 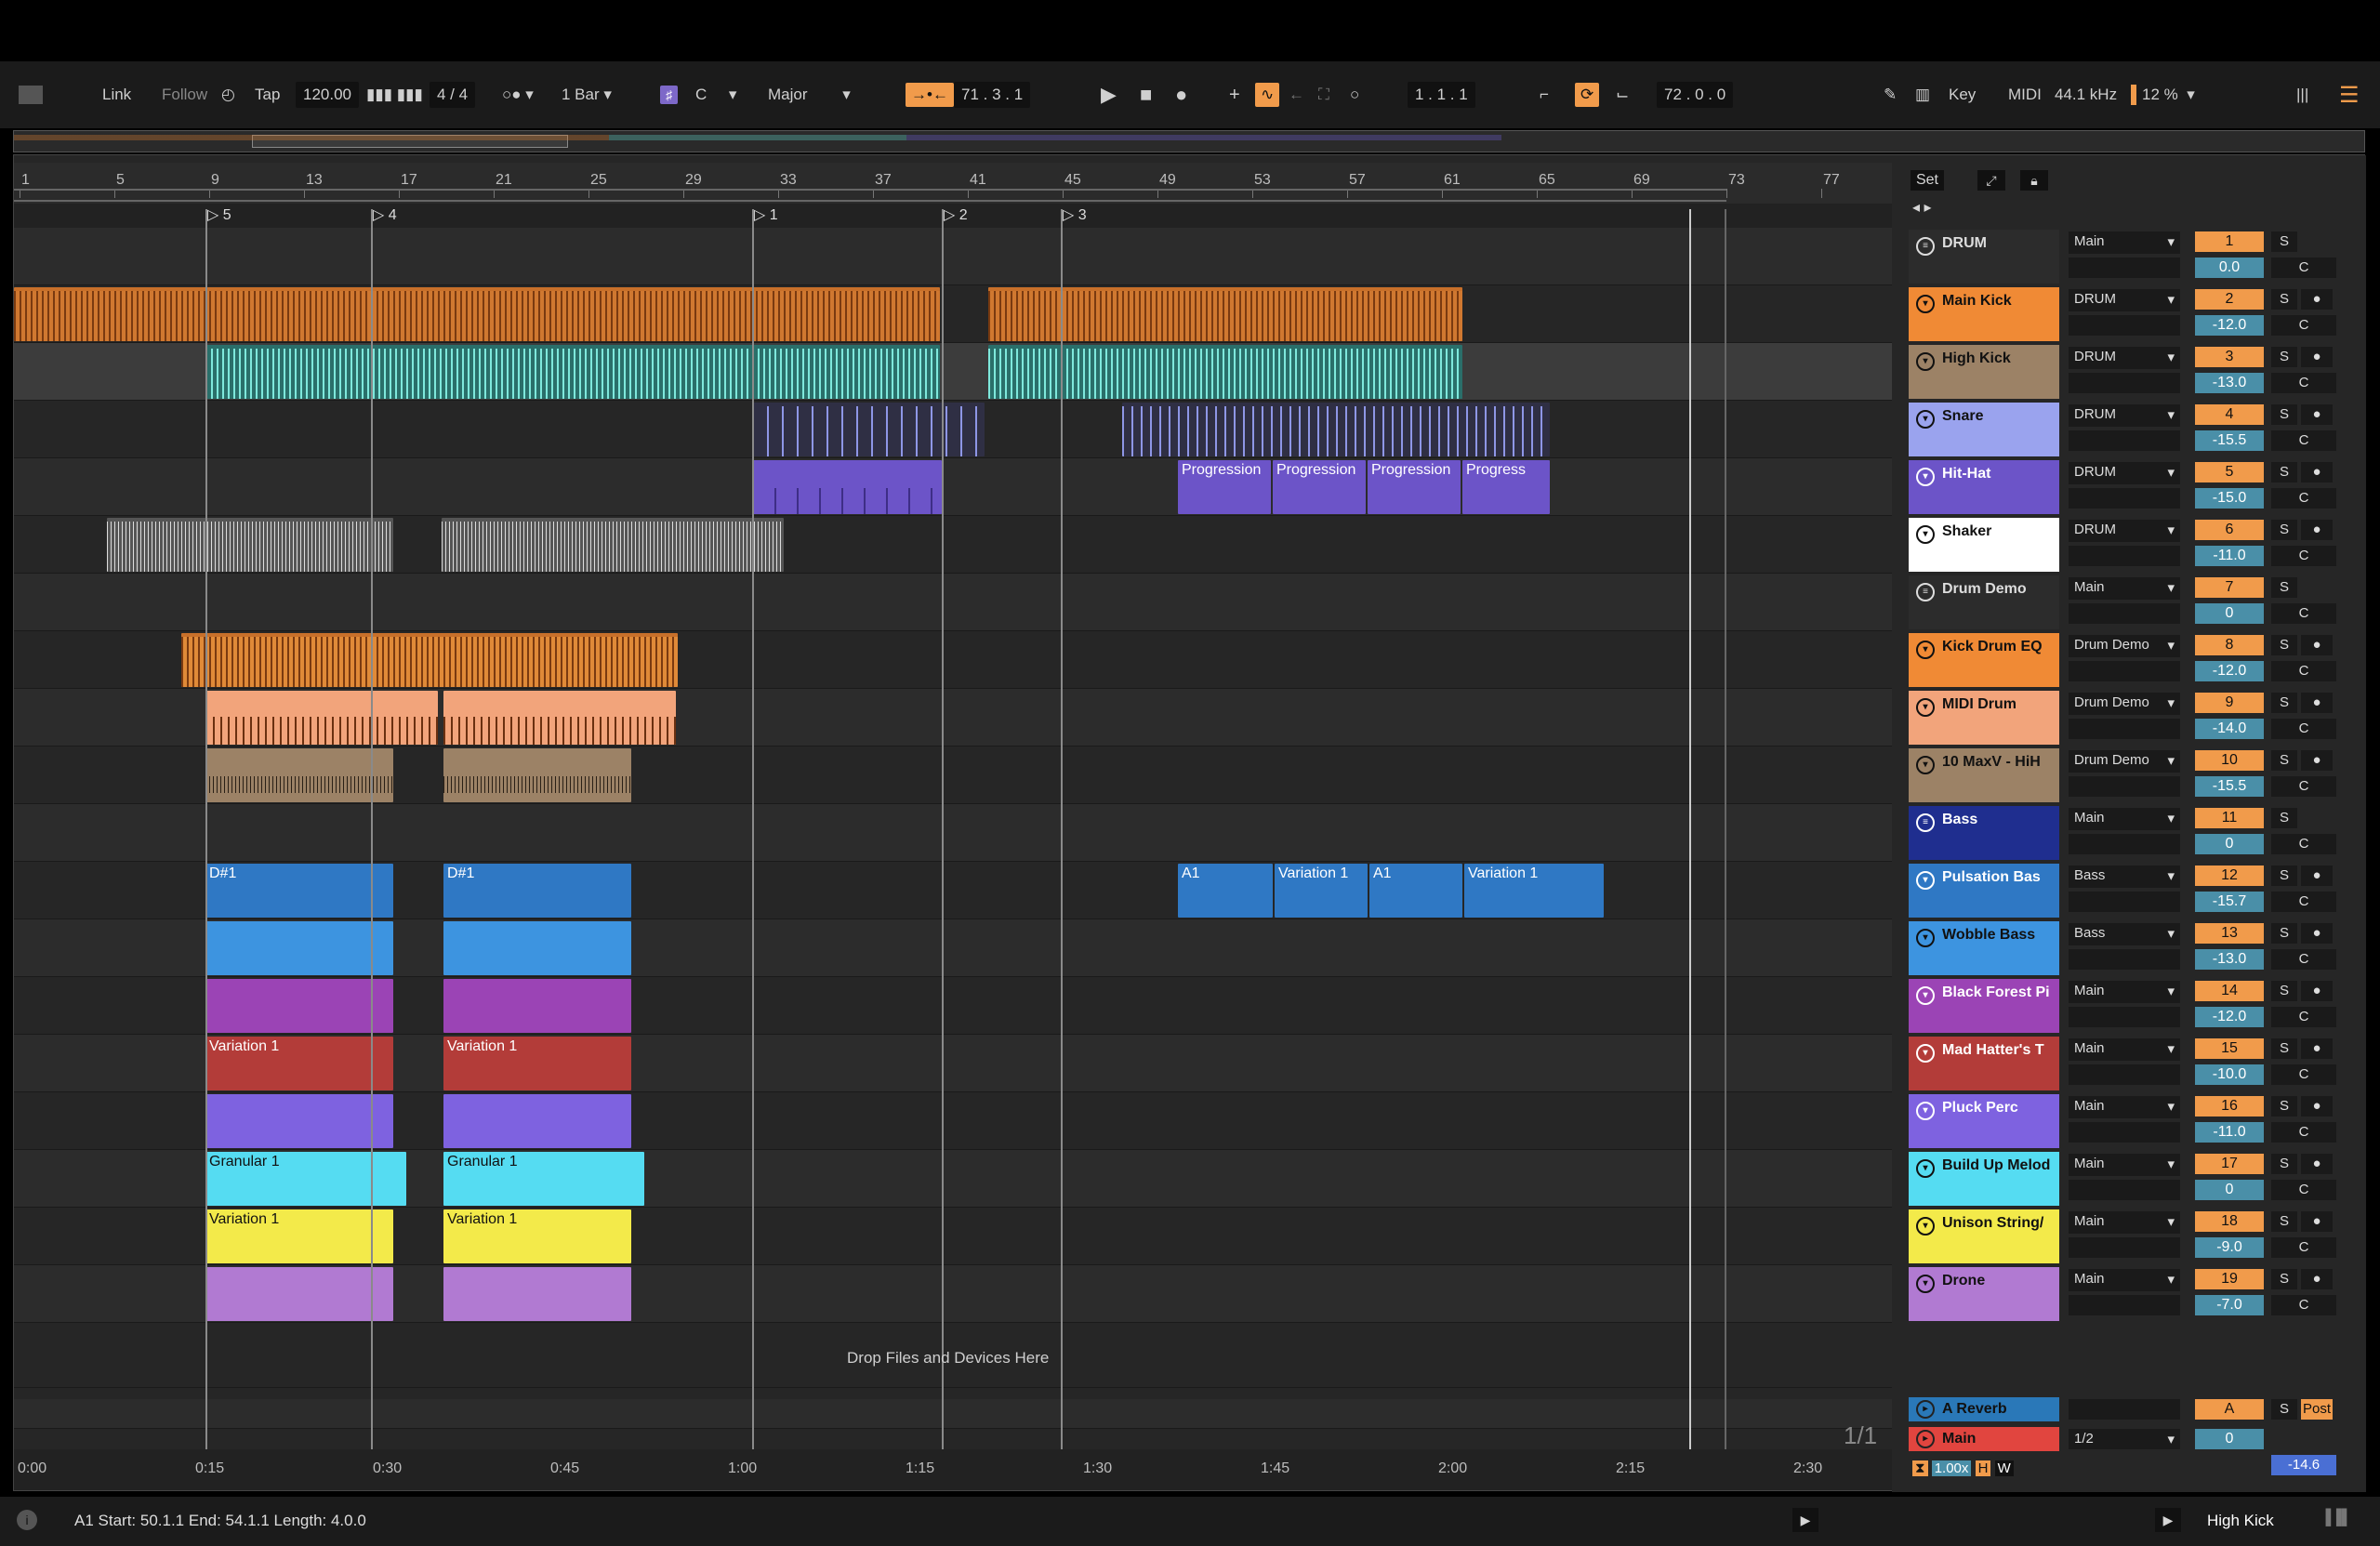 What do you see at coordinates (1319, 487) in the screenshot?
I see `clip: Progression` at bounding box center [1319, 487].